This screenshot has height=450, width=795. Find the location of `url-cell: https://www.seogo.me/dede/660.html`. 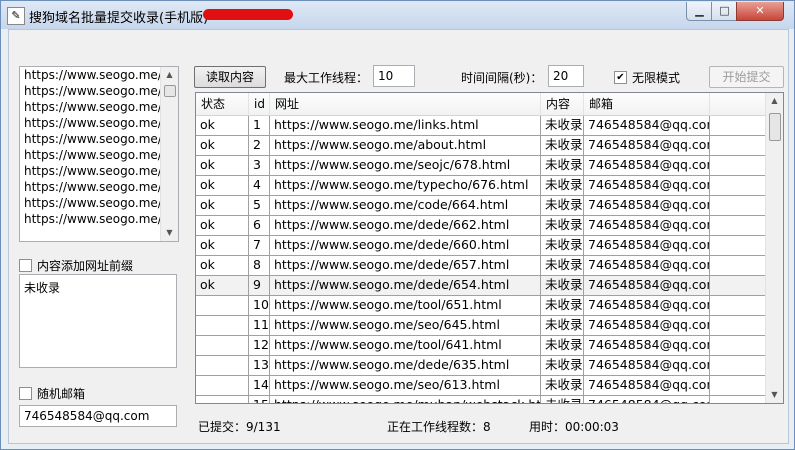

url-cell: https://www.seogo.me/dede/660.html is located at coordinates (405, 245).